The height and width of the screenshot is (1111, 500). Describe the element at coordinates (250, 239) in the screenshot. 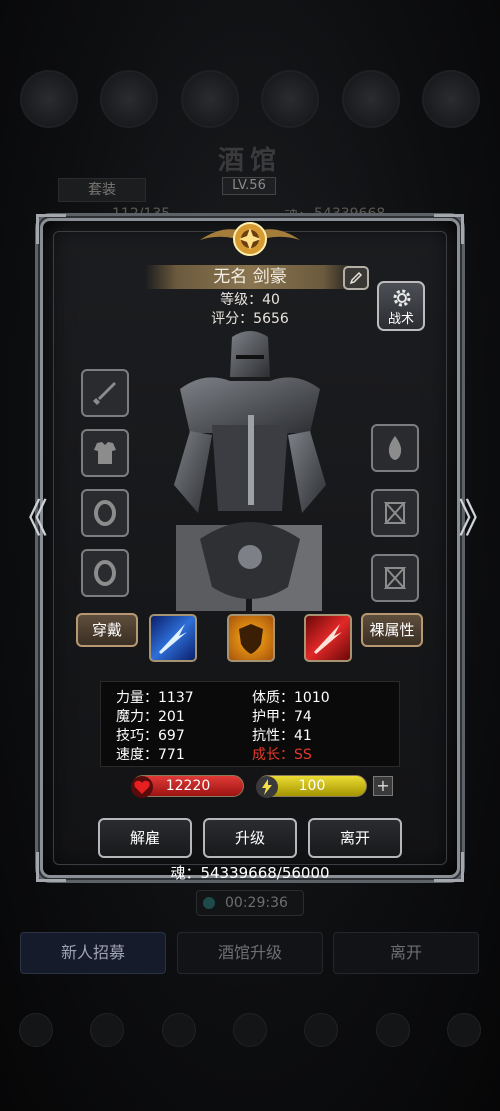

I see `rank-crest-icon` at that location.